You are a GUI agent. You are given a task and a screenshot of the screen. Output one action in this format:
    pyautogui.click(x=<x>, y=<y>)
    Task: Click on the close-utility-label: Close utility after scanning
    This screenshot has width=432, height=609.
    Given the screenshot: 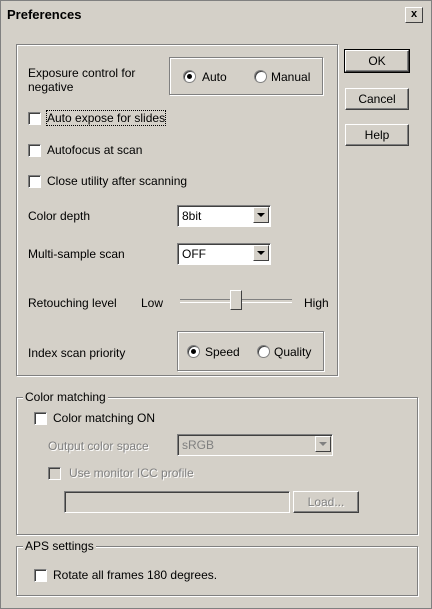 What is the action you would take?
    pyautogui.click(x=117, y=181)
    